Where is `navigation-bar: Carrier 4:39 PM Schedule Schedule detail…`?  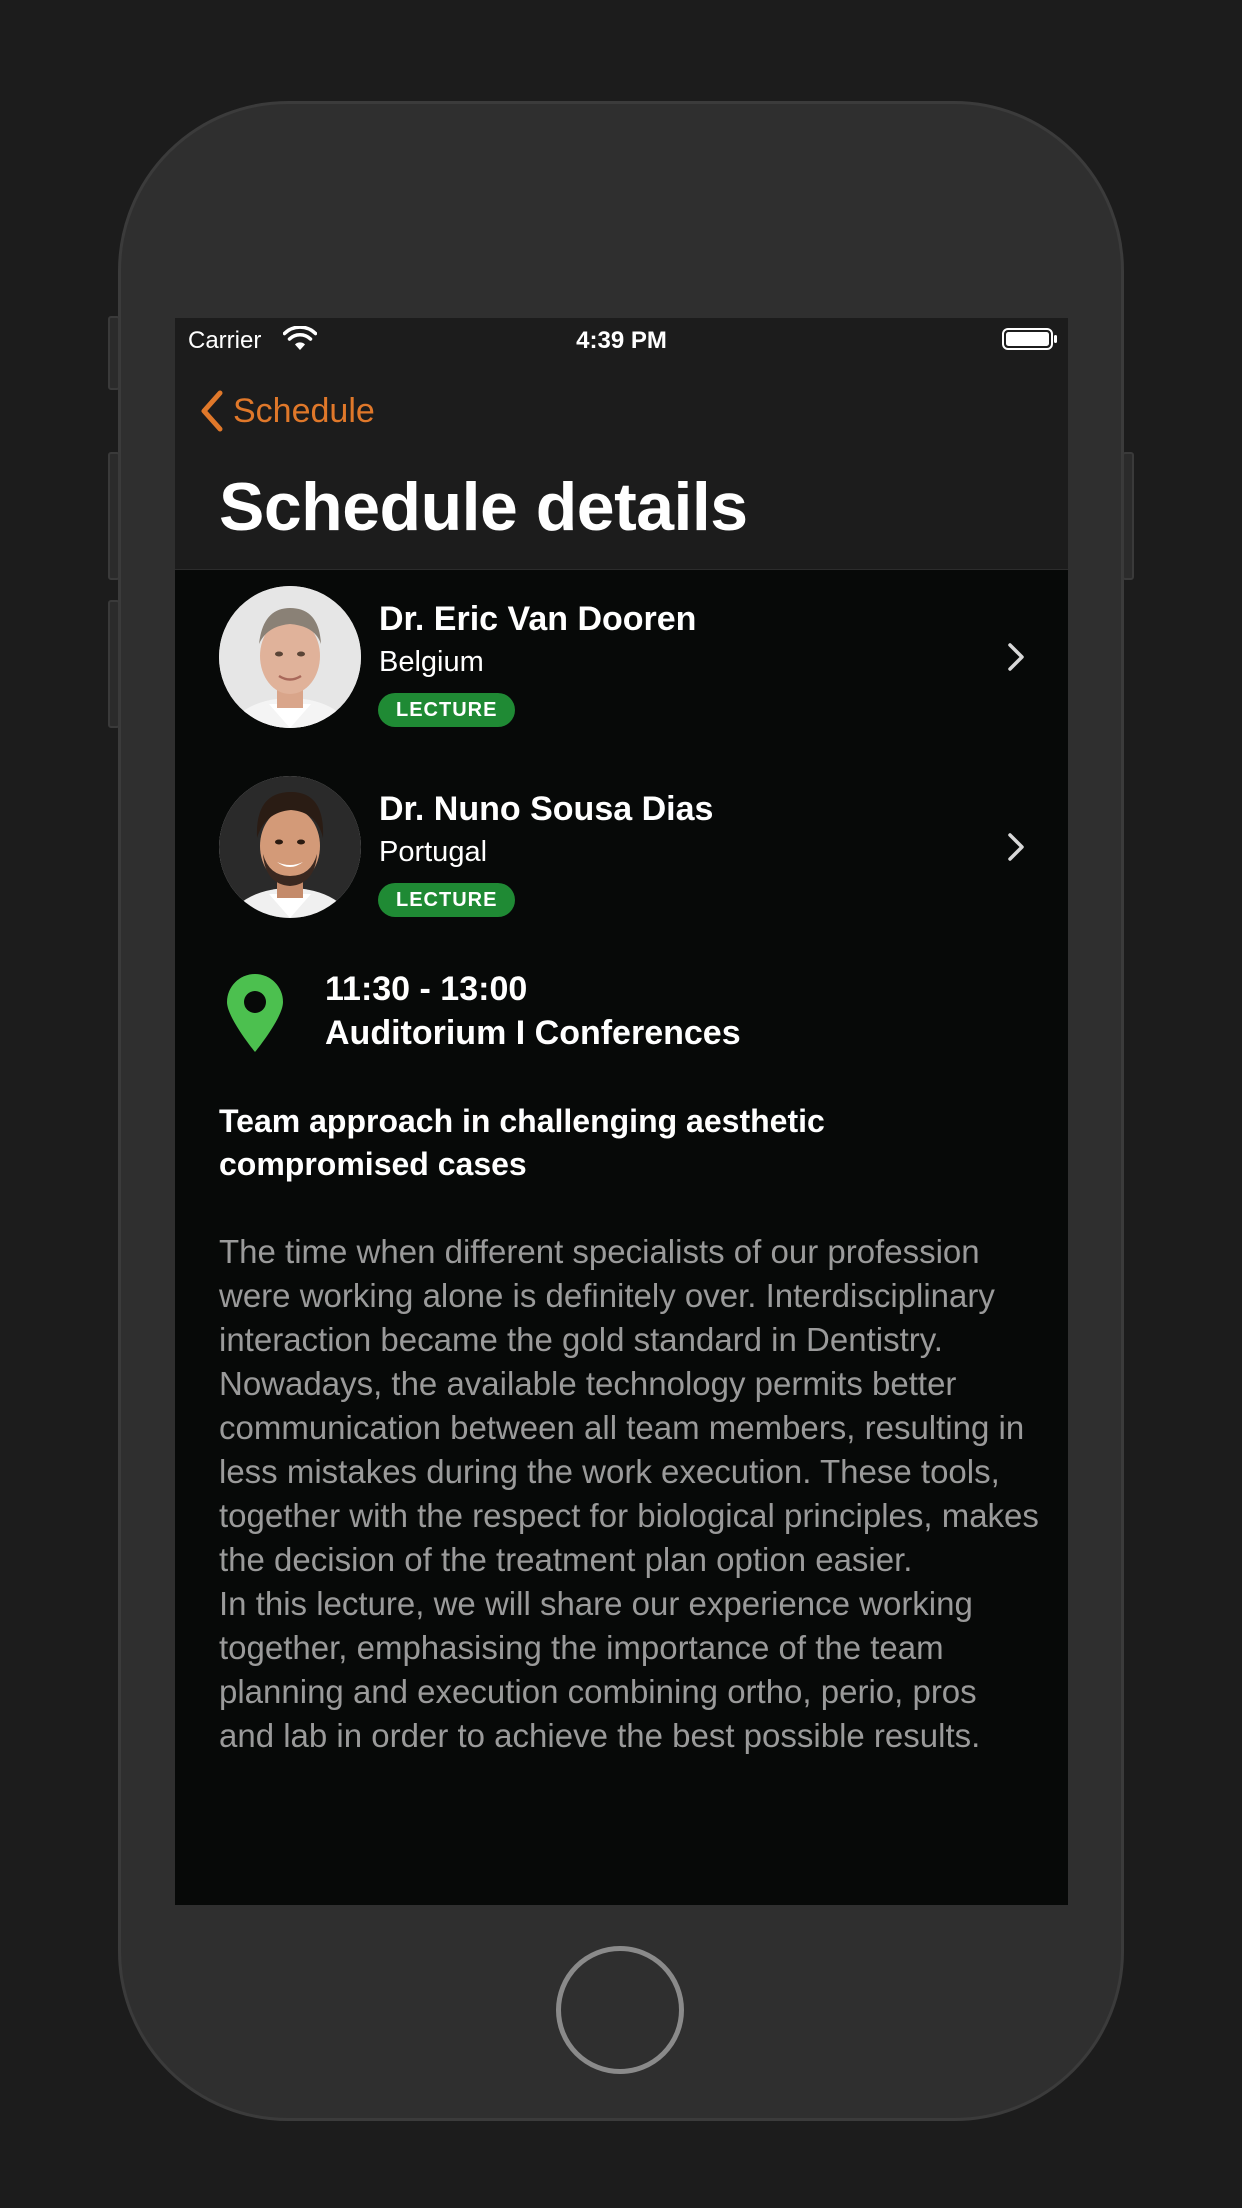 navigation-bar: Carrier 4:39 PM Schedule Schedule detail… is located at coordinates (621, 444).